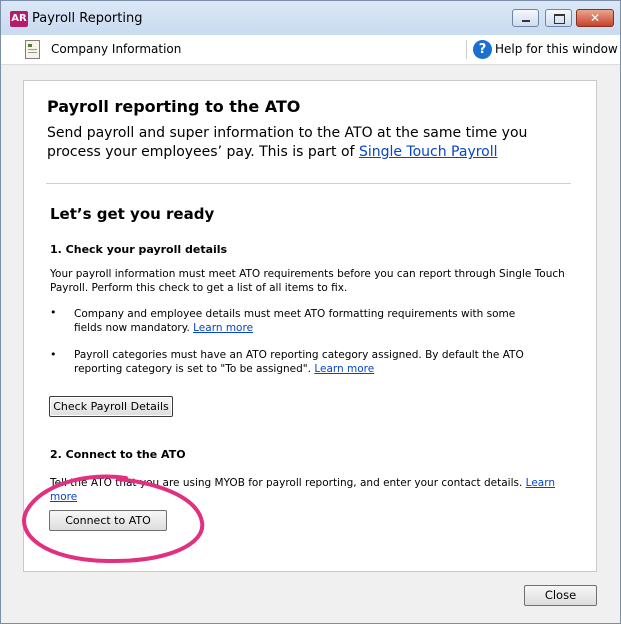  Describe the element at coordinates (174, 106) in the screenshot. I see `page-title: Payroll reporting to the ATO` at that location.